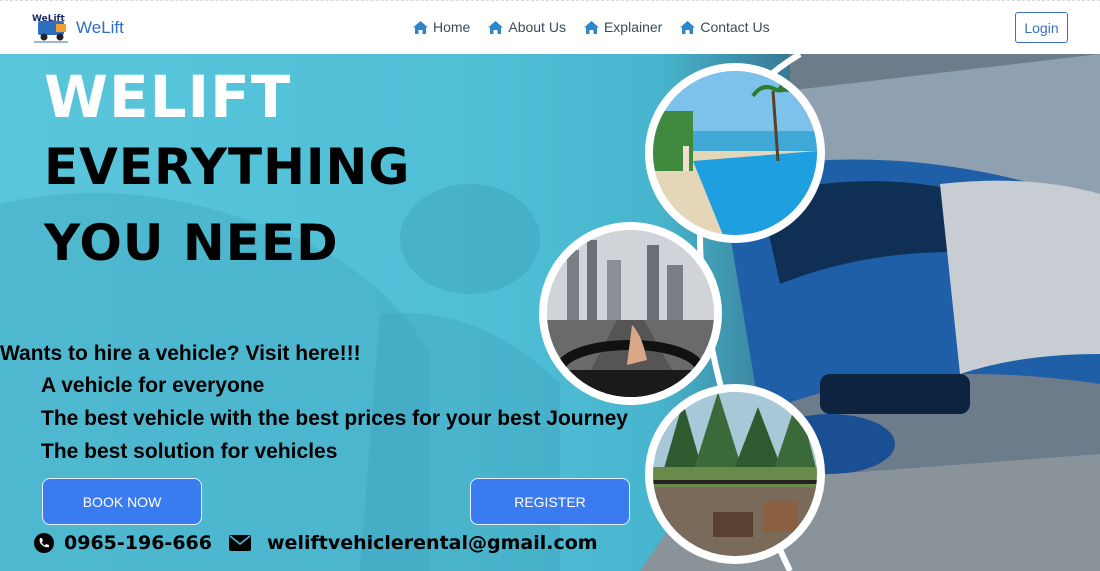 The width and height of the screenshot is (1100, 571). I want to click on brand: WeLift WeLift, so click(77, 28).